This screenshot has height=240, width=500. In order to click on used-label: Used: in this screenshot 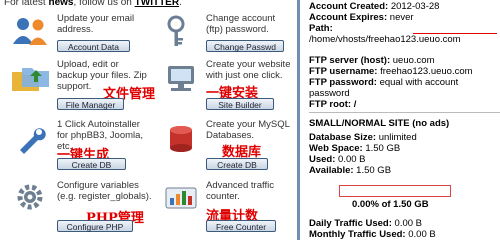, I will do `click(322, 159)`.